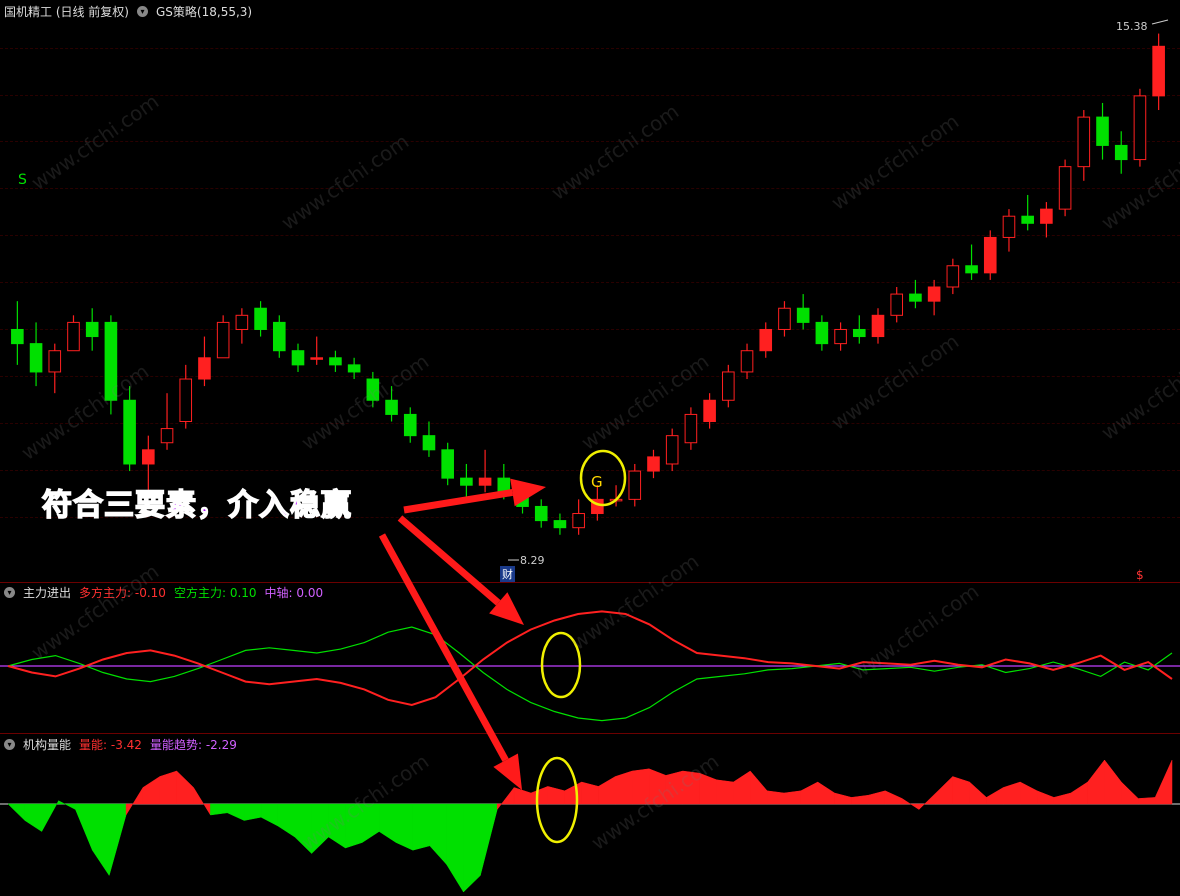  I want to click on arrow-head, so click(528, 492).